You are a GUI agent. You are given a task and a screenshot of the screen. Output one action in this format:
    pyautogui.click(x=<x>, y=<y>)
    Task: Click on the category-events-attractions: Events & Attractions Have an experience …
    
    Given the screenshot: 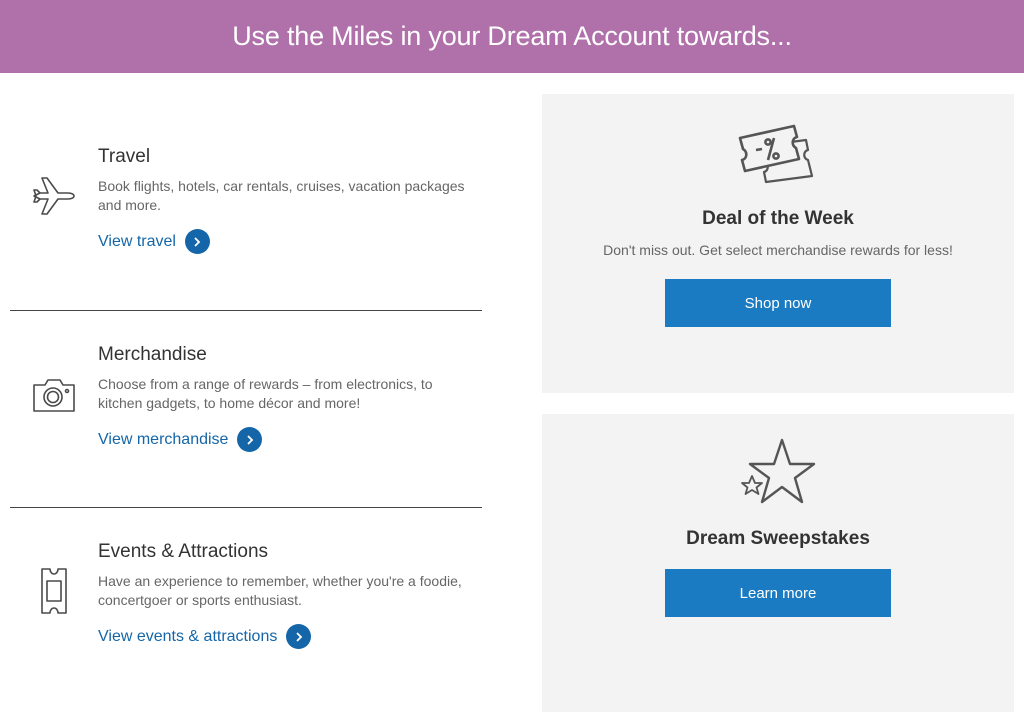 What is the action you would take?
    pyautogui.click(x=246, y=595)
    